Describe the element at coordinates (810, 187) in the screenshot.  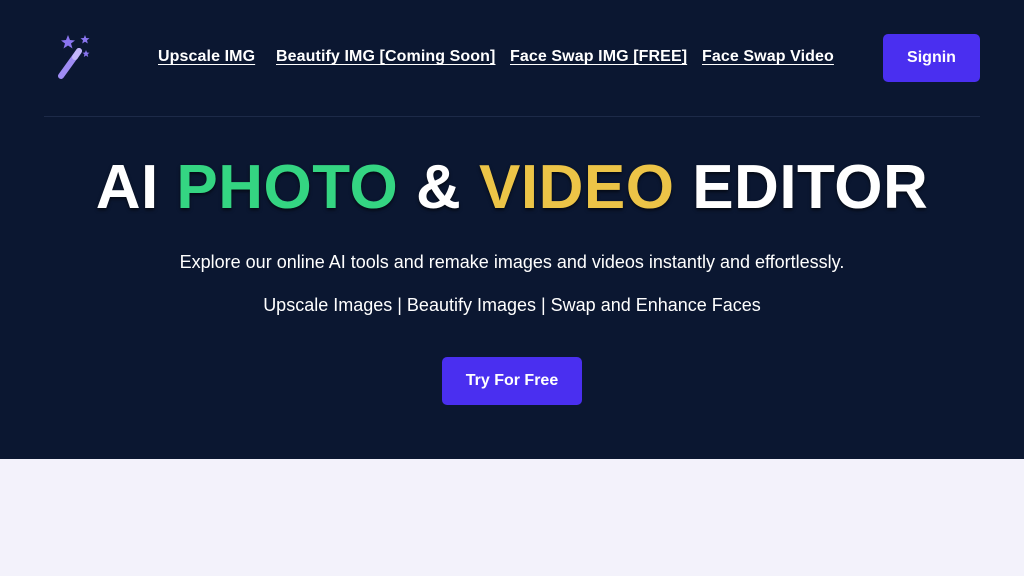
I see `headline-word-editor: EDITOR` at that location.